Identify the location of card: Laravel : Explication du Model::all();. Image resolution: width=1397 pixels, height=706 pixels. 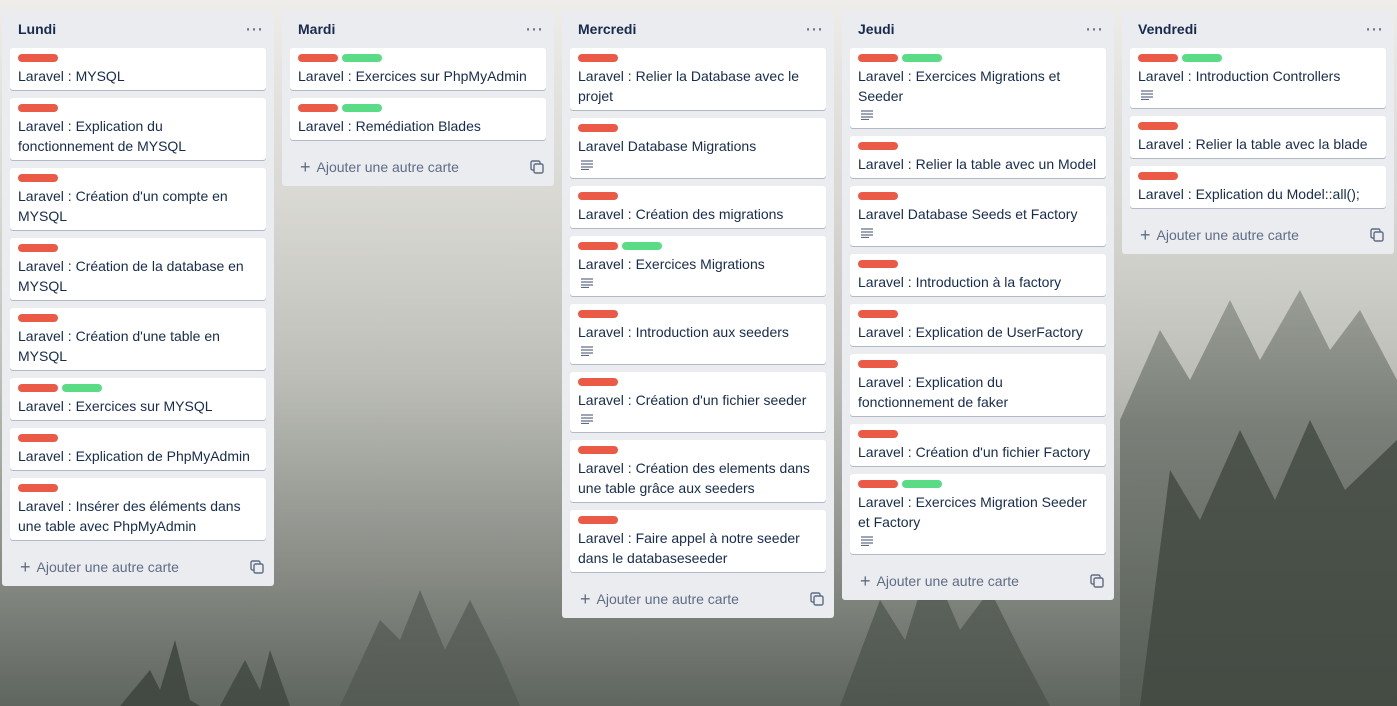
(1258, 187).